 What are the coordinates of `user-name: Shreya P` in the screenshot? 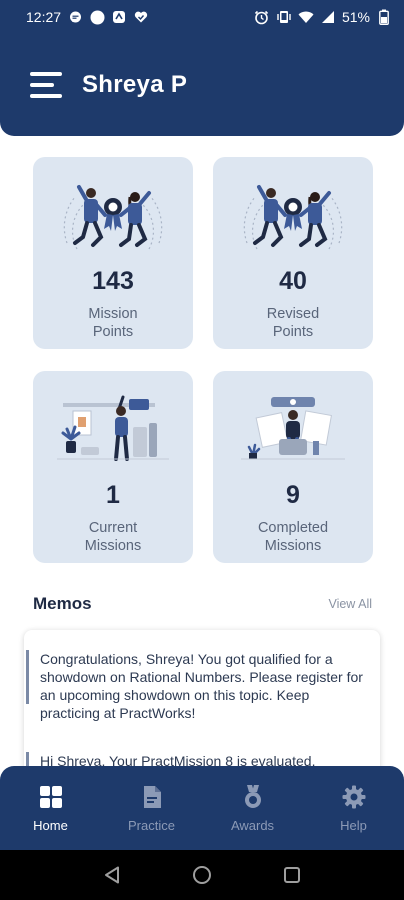 It's located at (135, 84).